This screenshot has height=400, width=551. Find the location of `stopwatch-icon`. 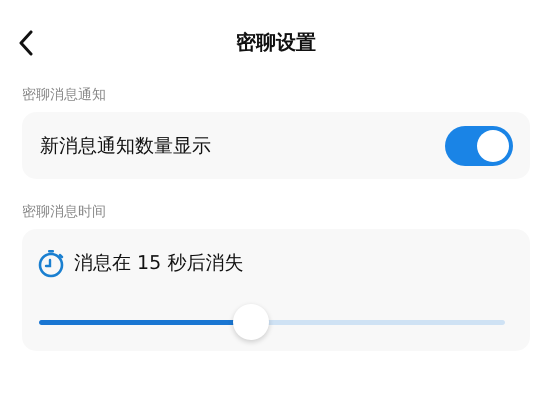

stopwatch-icon is located at coordinates (51, 263).